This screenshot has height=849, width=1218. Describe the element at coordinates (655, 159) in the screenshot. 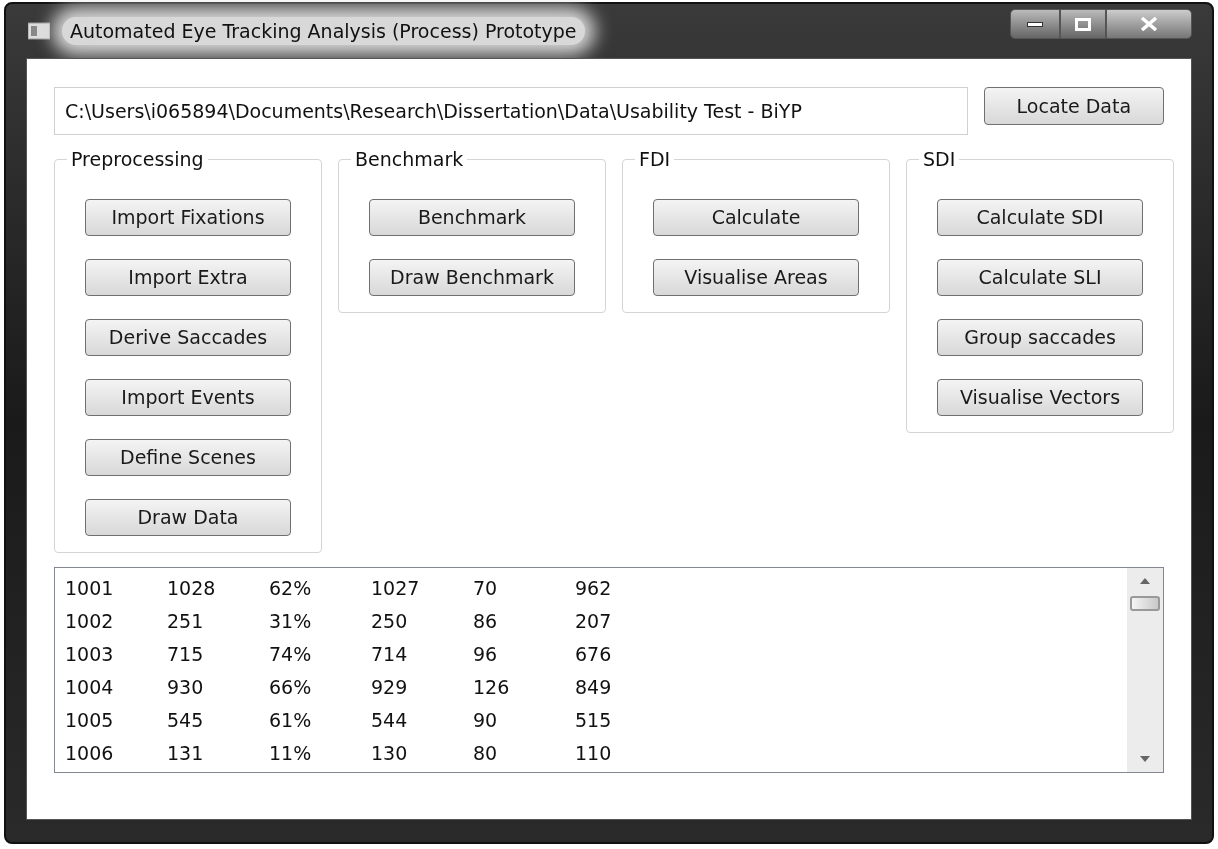

I see `group-title: FDI` at that location.